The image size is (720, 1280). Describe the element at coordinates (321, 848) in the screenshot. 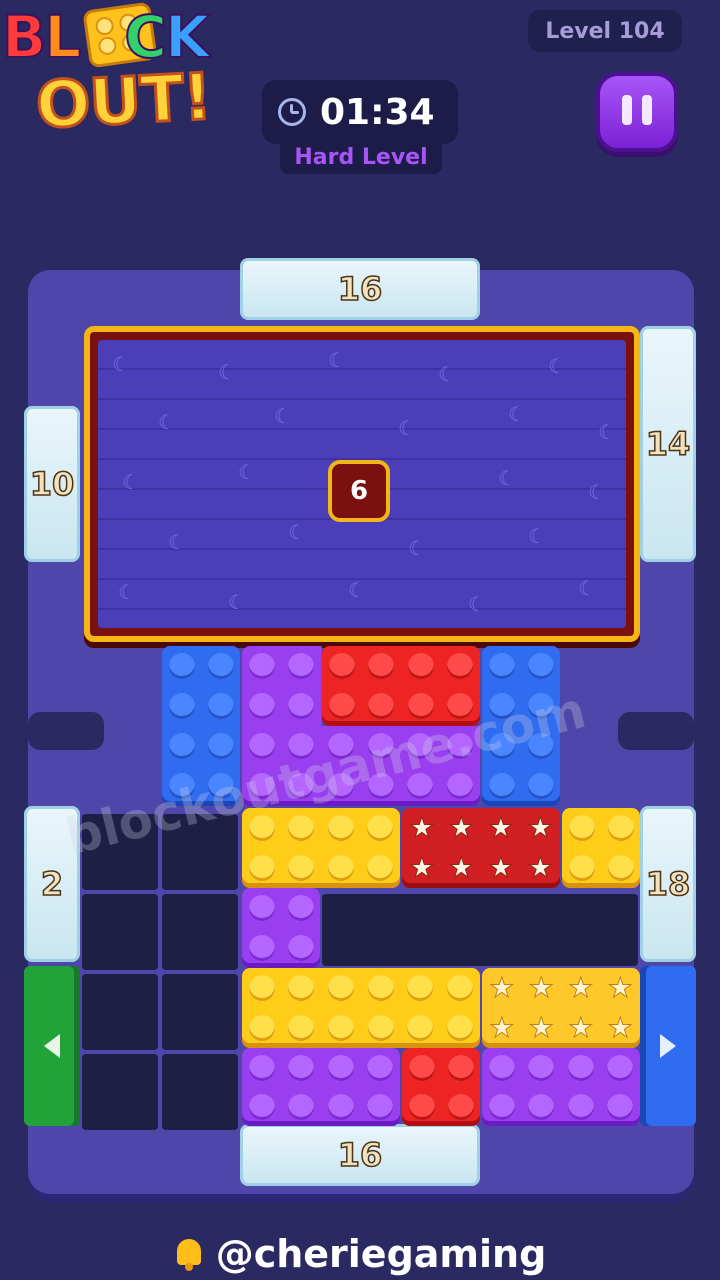

I see `yellow-block-mid` at that location.